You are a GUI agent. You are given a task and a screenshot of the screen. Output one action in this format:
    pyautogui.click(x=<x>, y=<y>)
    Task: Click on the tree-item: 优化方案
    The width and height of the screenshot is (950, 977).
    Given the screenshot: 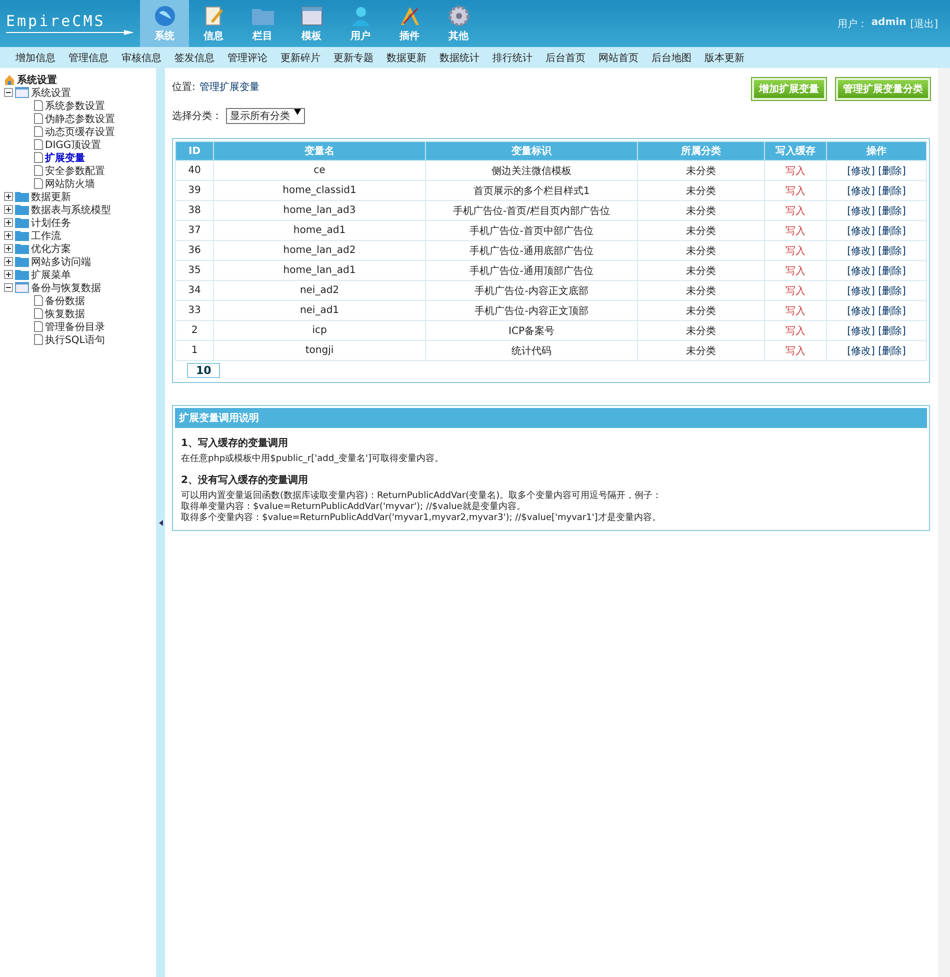 What is the action you would take?
    pyautogui.click(x=51, y=249)
    